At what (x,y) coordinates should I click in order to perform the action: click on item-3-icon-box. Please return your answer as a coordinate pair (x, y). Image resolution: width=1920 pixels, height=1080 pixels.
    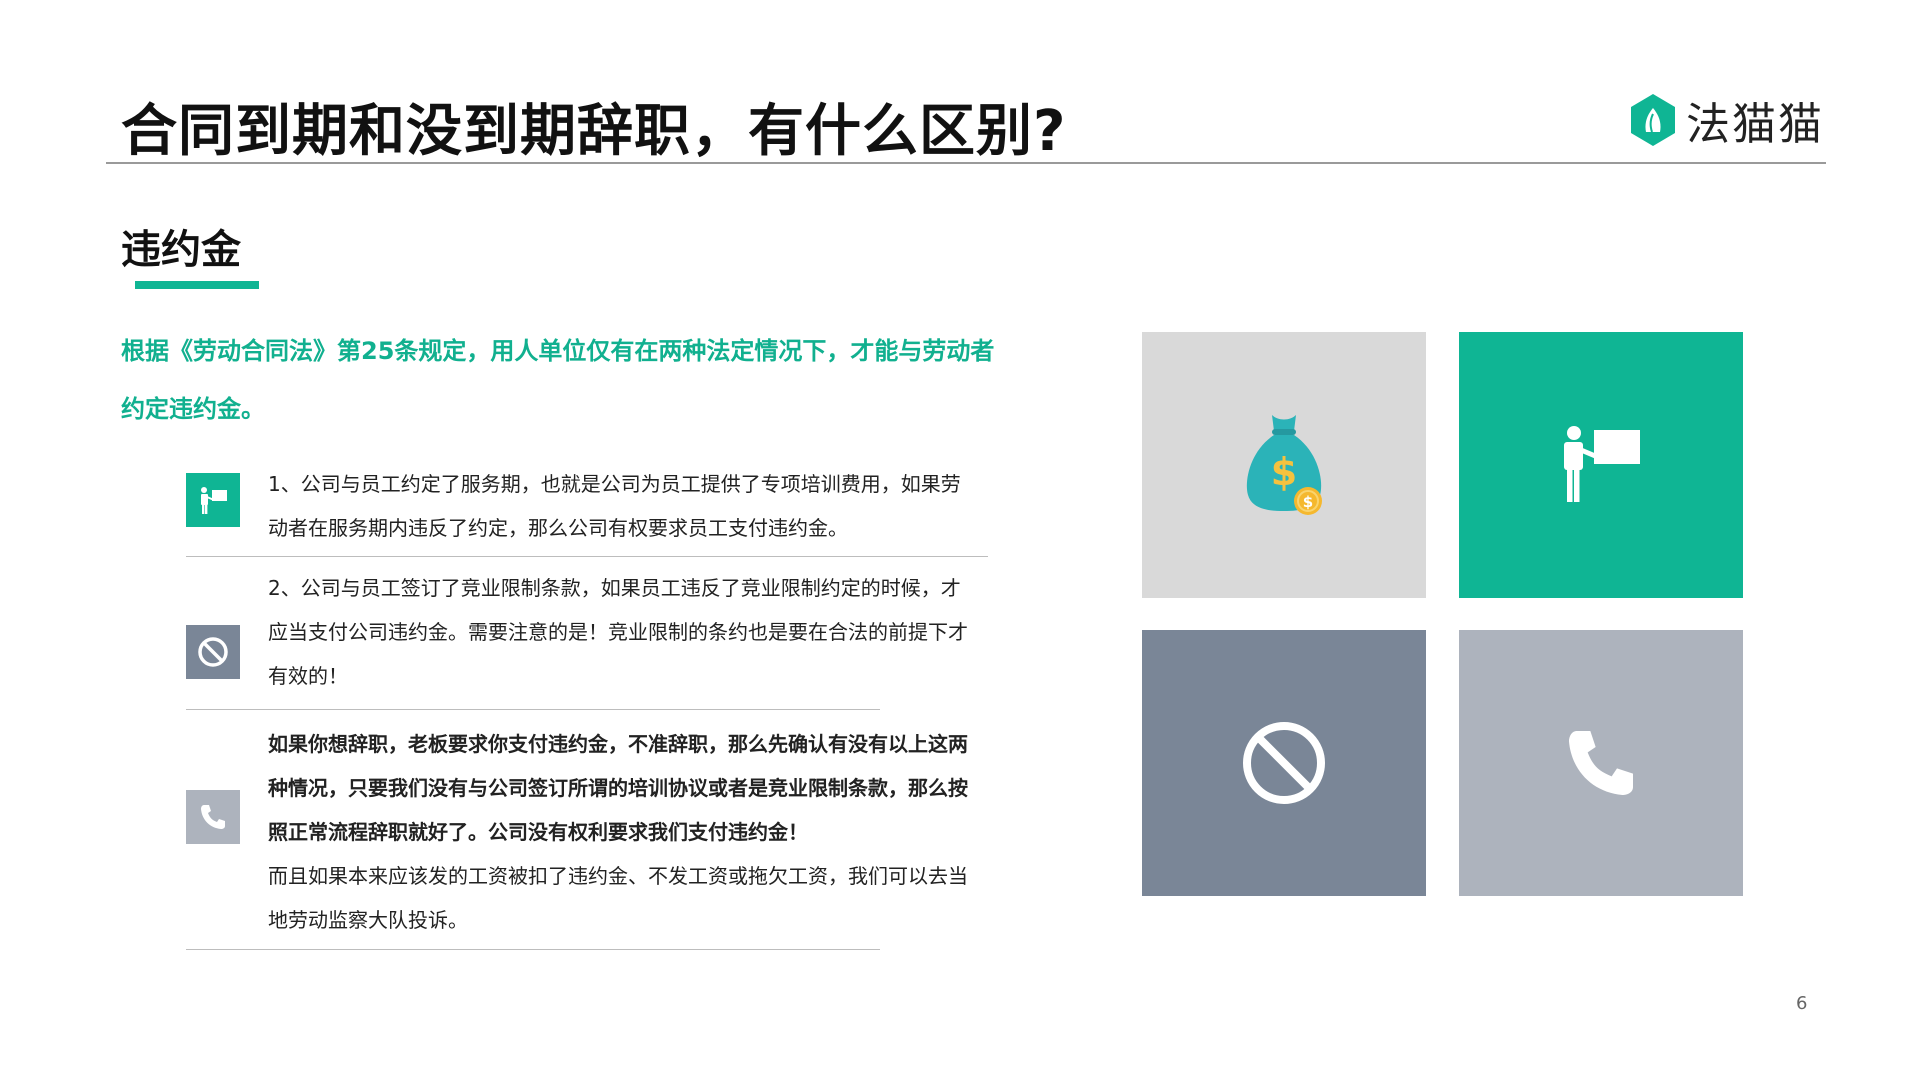
    Looking at the image, I should click on (213, 817).